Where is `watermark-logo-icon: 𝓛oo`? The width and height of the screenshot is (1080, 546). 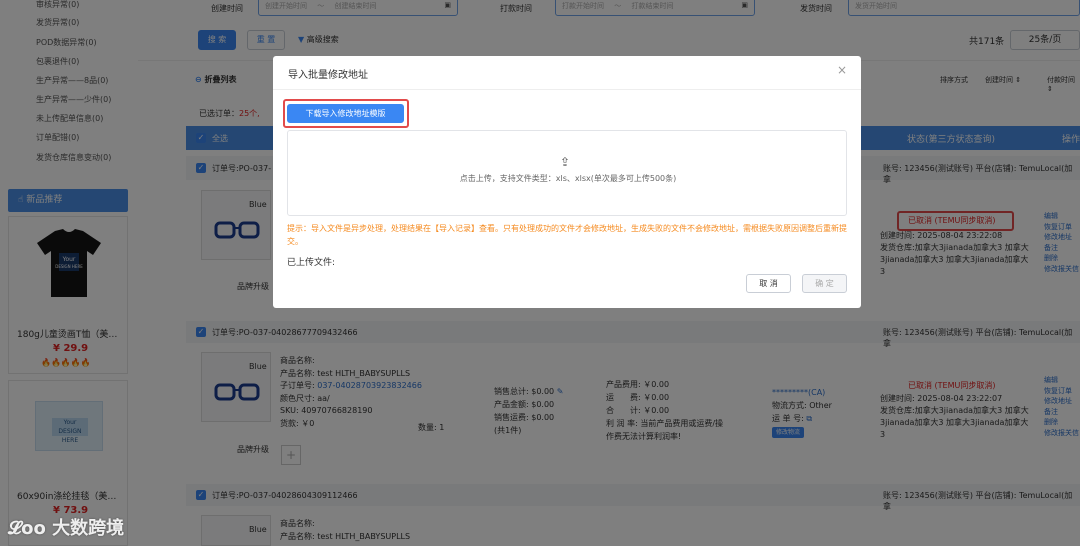
watermark-logo-icon: 𝓛oo is located at coordinates (27, 528).